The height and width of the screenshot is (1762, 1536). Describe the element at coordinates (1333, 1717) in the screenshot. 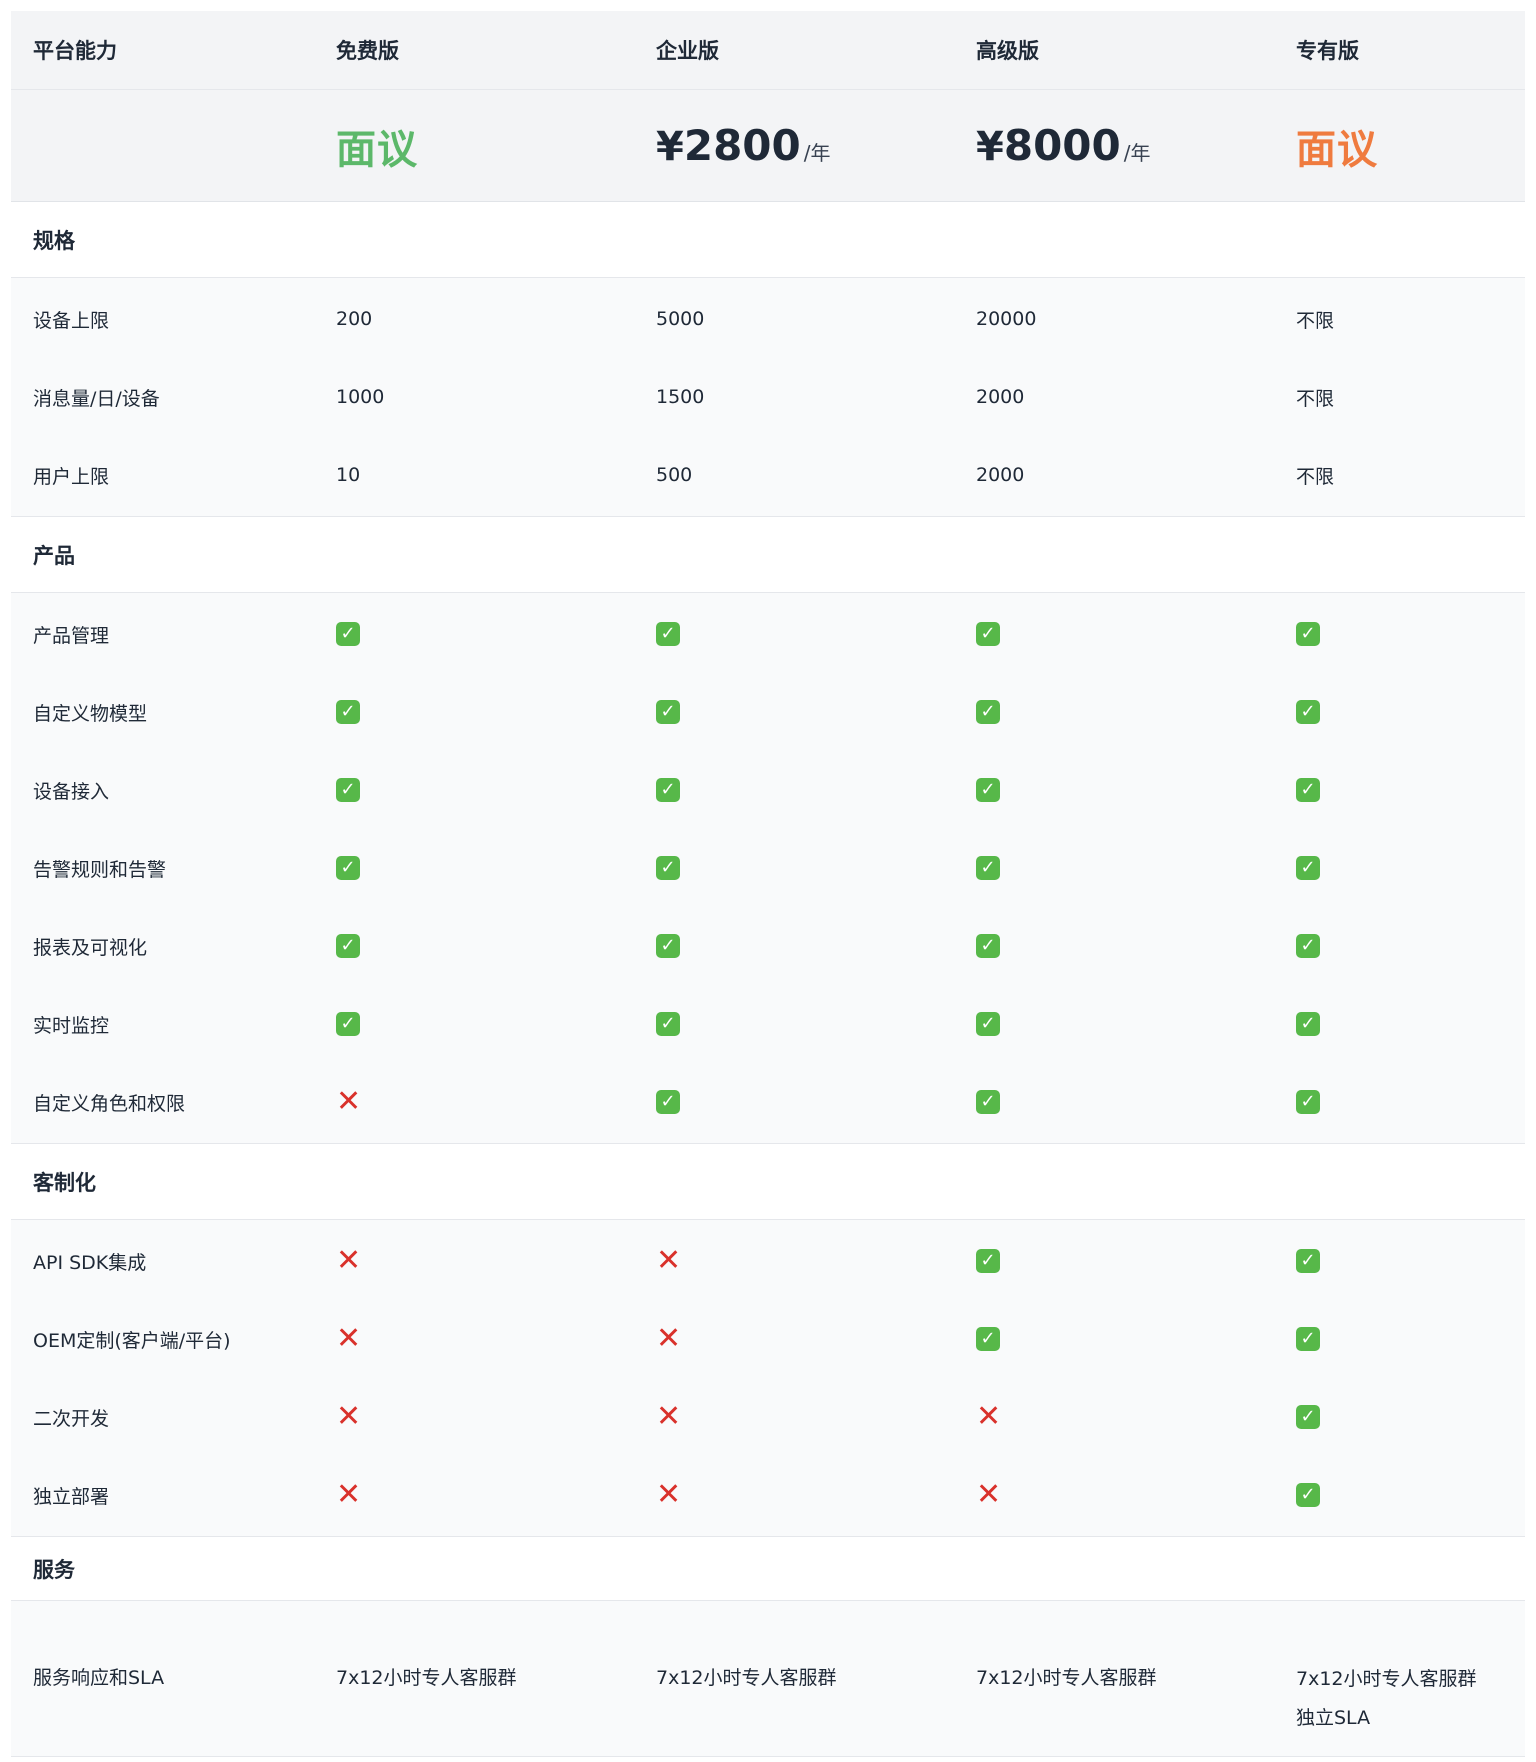

I see `service-line-2: 独立SLA` at that location.